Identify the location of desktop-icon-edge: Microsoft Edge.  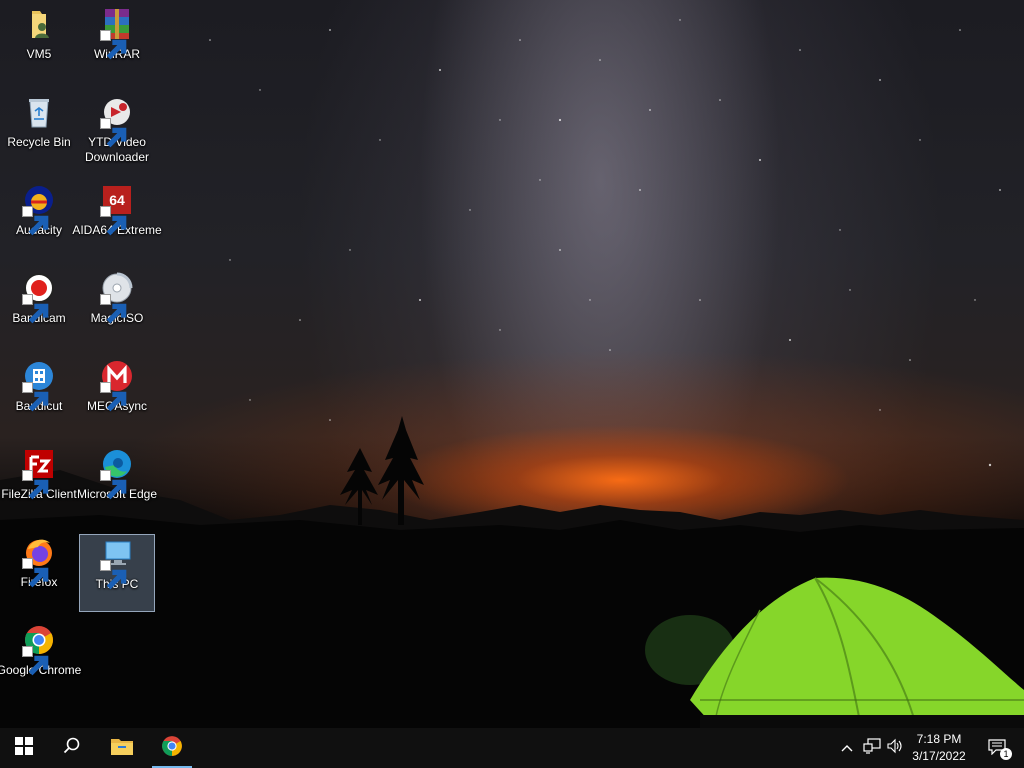
(117, 483).